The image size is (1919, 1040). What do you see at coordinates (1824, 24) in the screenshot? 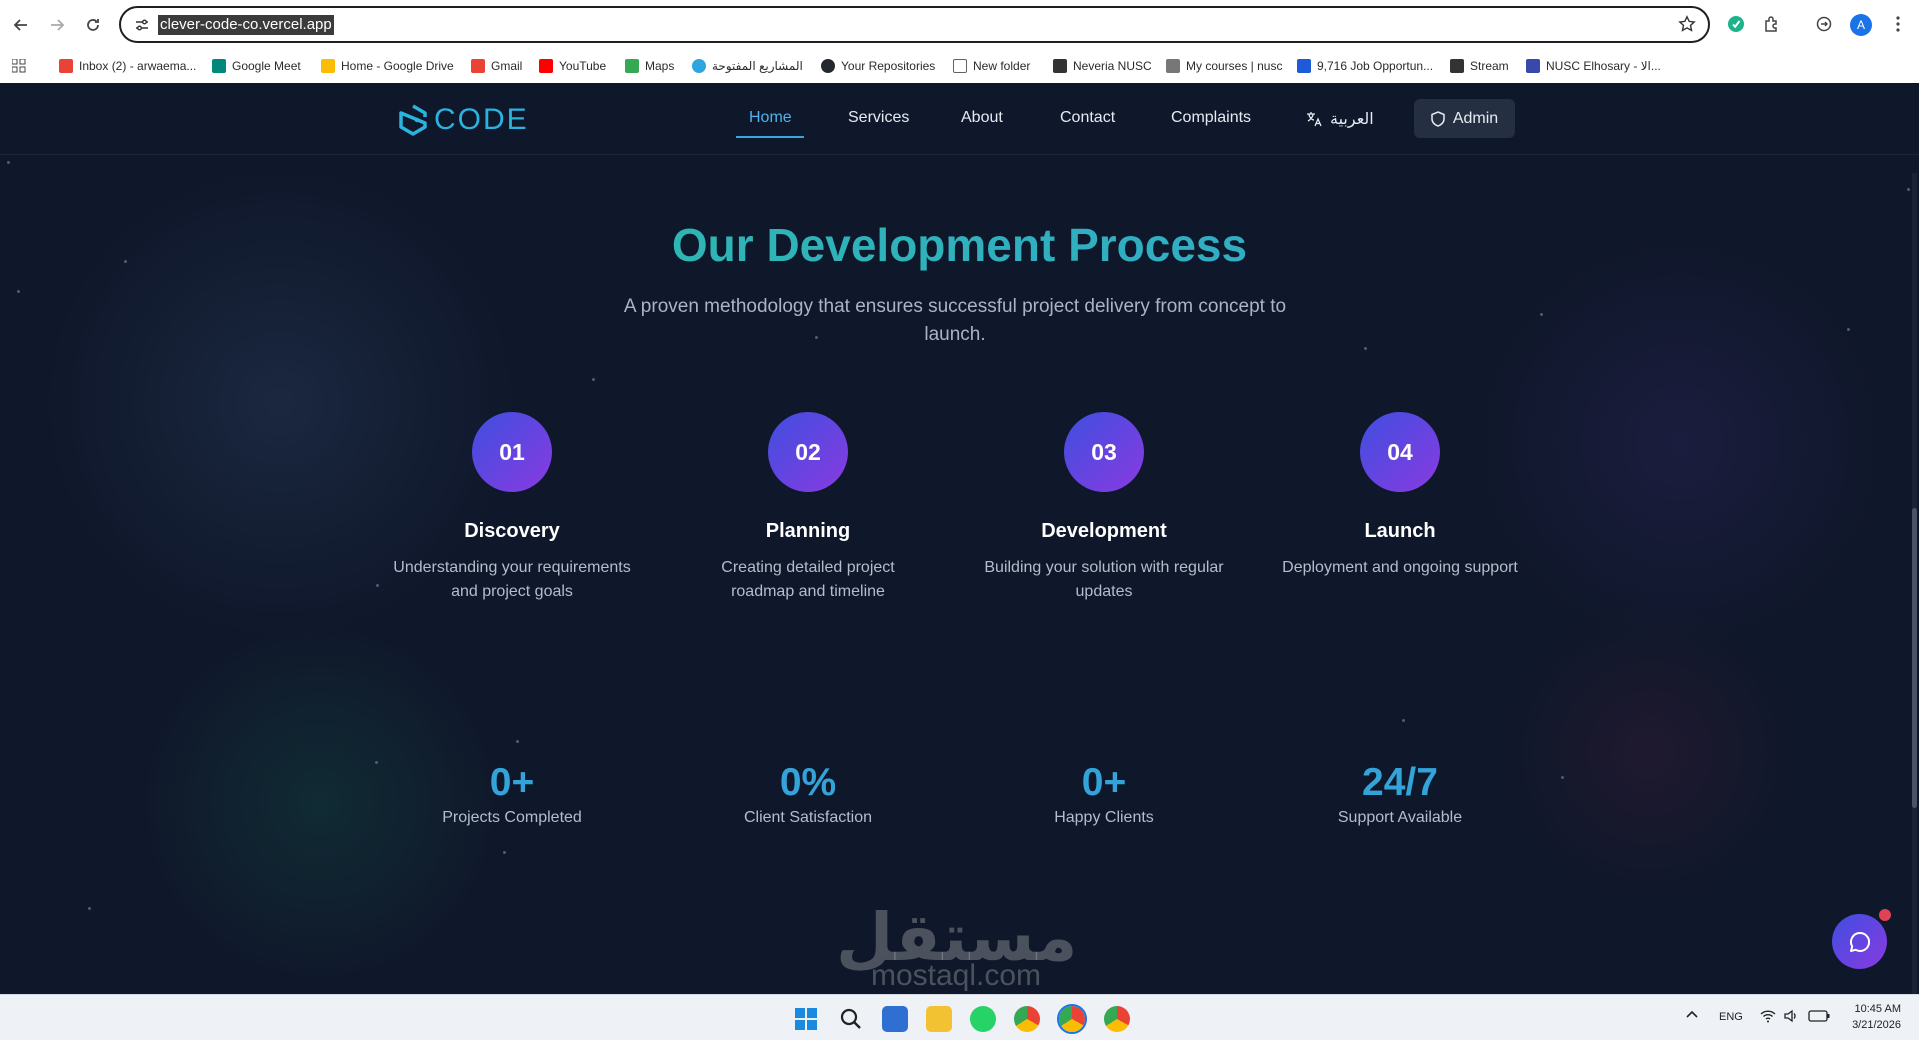
I see `sync-icon` at bounding box center [1824, 24].